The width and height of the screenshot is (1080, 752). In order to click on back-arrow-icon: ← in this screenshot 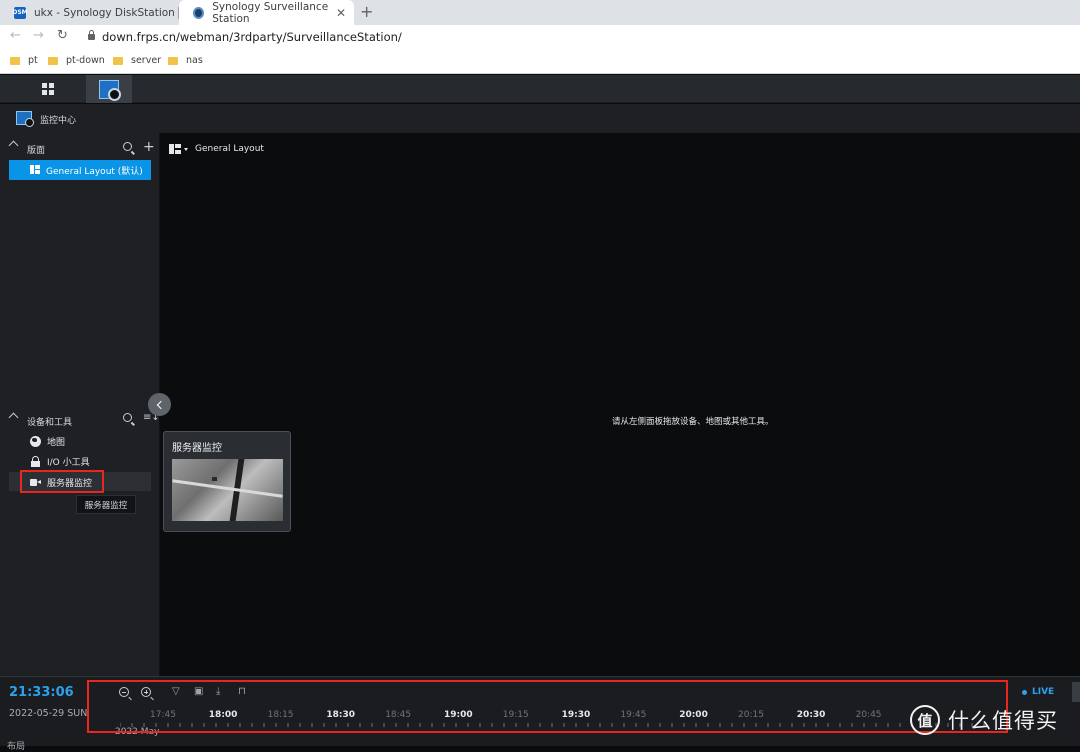, I will do `click(15, 35)`.